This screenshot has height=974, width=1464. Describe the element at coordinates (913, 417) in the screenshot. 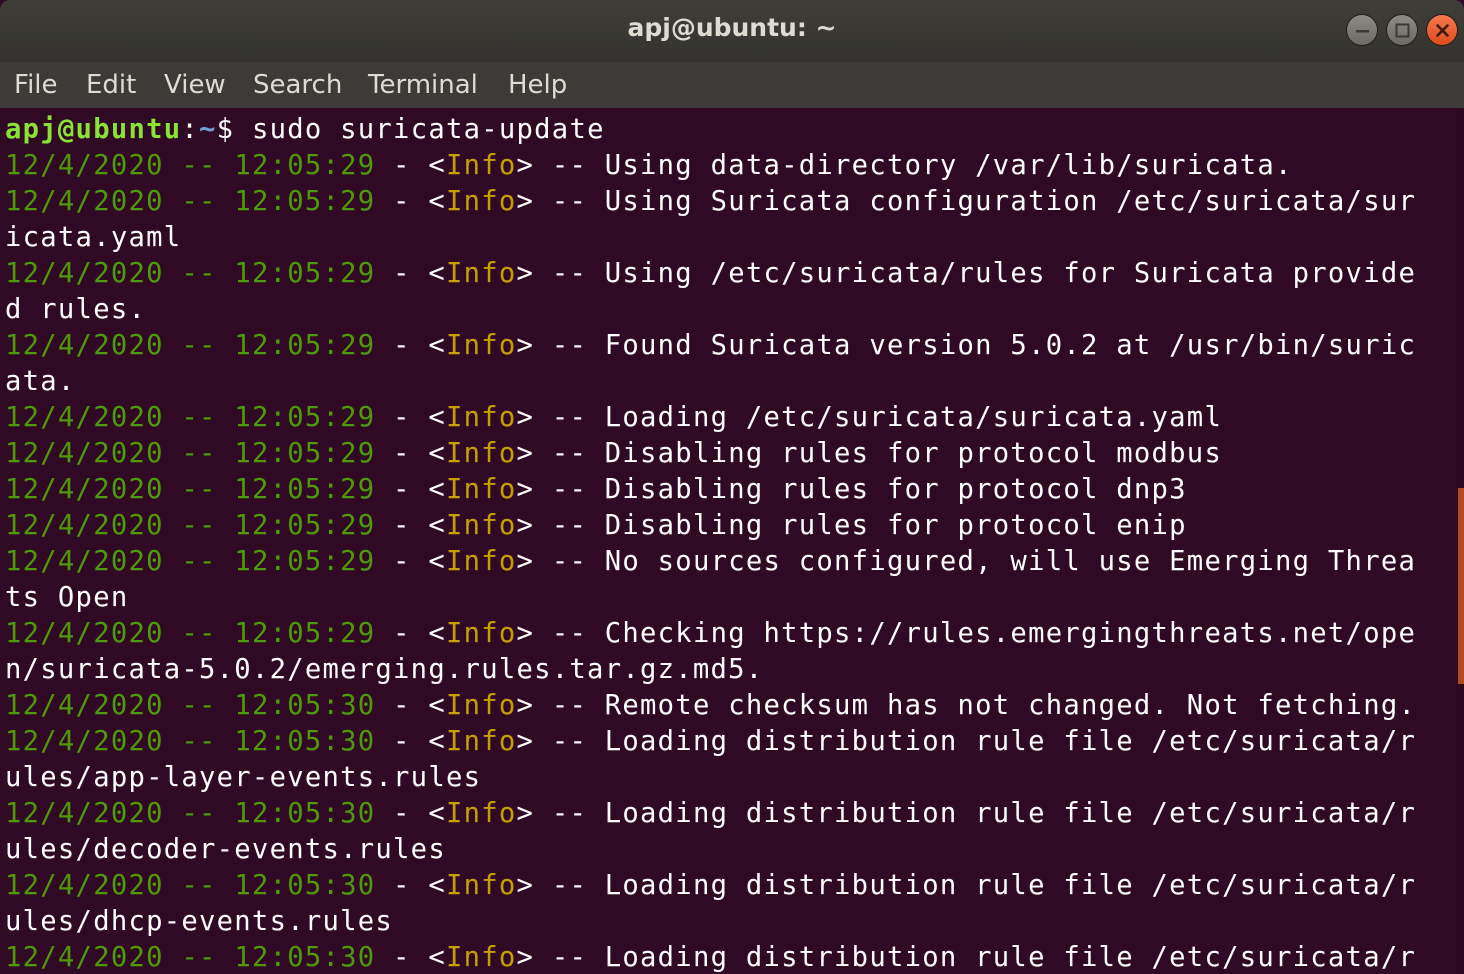

I see `log-message: Loading /etc/suricata/suricata.yaml` at that location.